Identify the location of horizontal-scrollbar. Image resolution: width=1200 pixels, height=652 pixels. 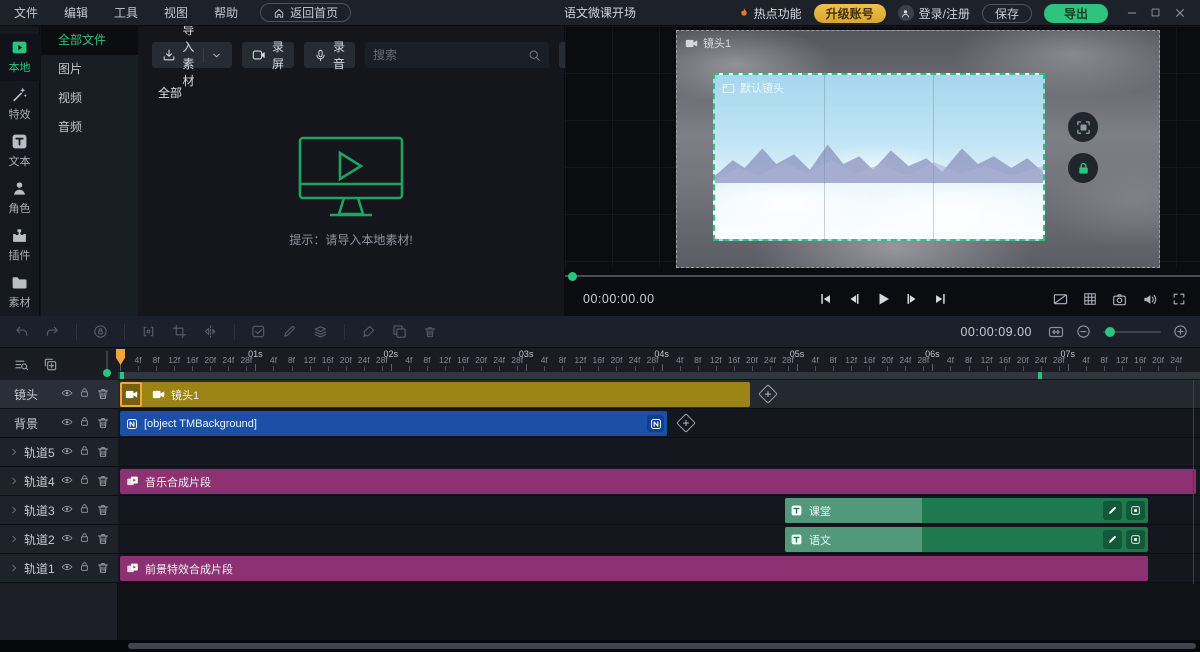
(600, 646).